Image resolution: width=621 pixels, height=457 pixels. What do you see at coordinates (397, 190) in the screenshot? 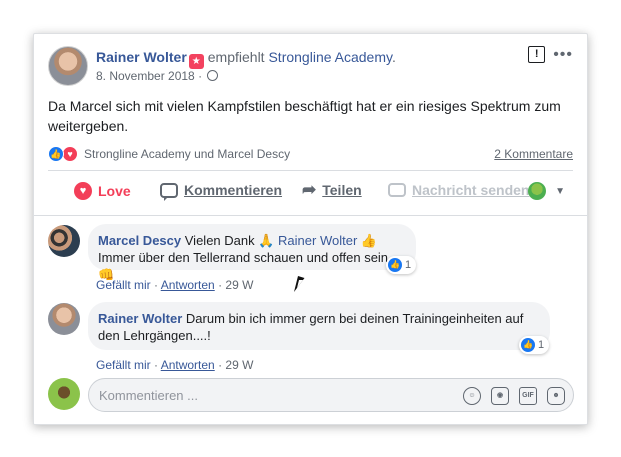
I see `message-bubble-icon` at bounding box center [397, 190].